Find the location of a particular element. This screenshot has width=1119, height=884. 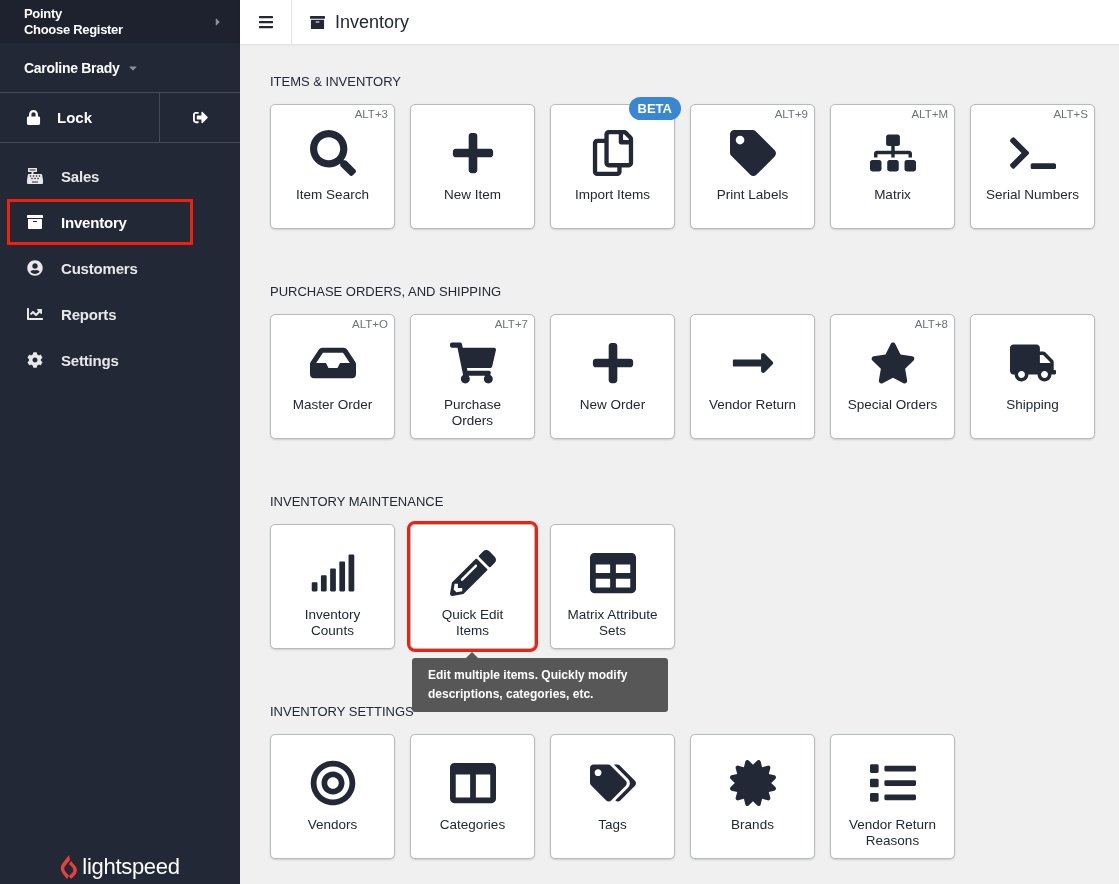

shortcut-hint: ALT+O is located at coordinates (370, 324).